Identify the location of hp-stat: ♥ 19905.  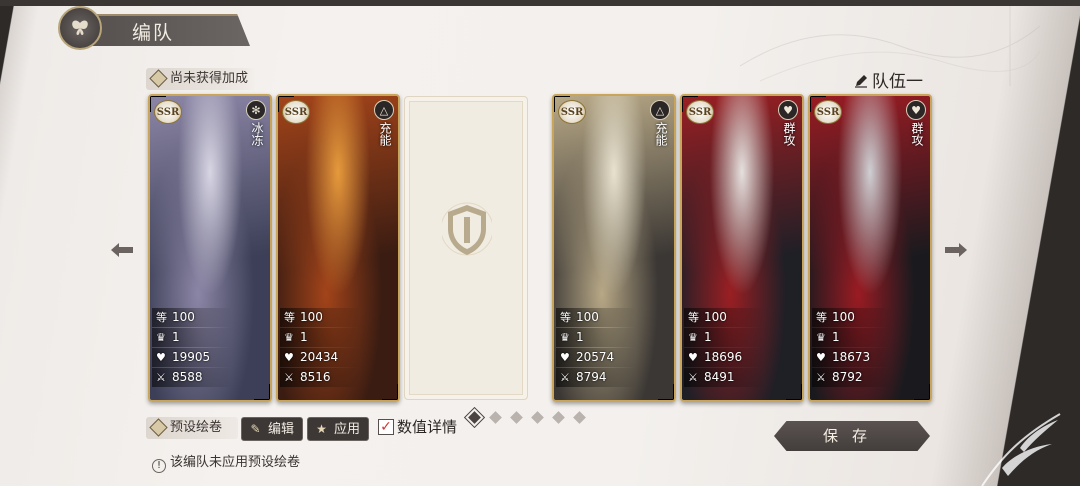
(192, 357).